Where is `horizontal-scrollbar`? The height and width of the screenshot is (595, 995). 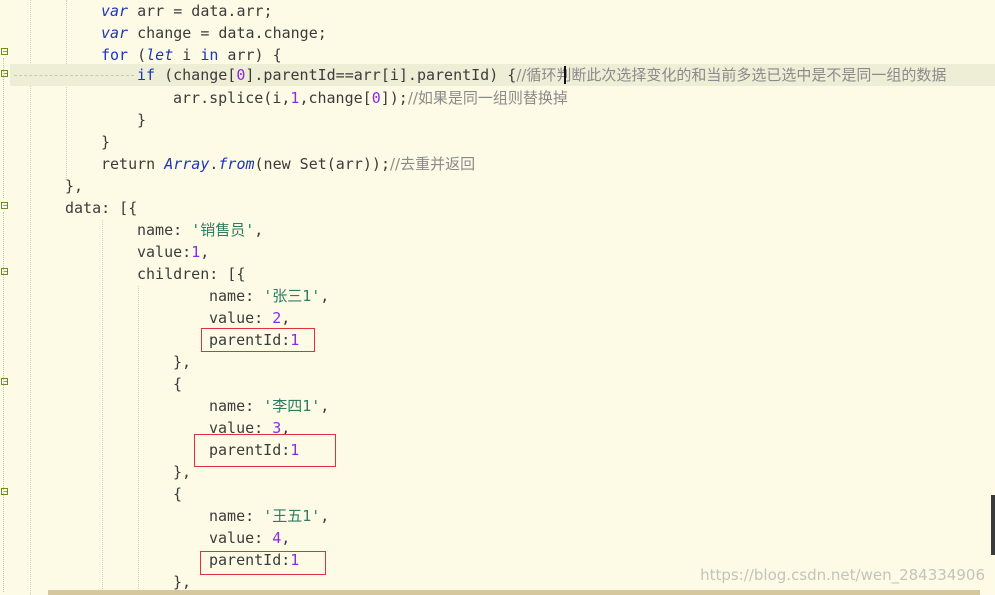
horizontal-scrollbar is located at coordinates (514, 592).